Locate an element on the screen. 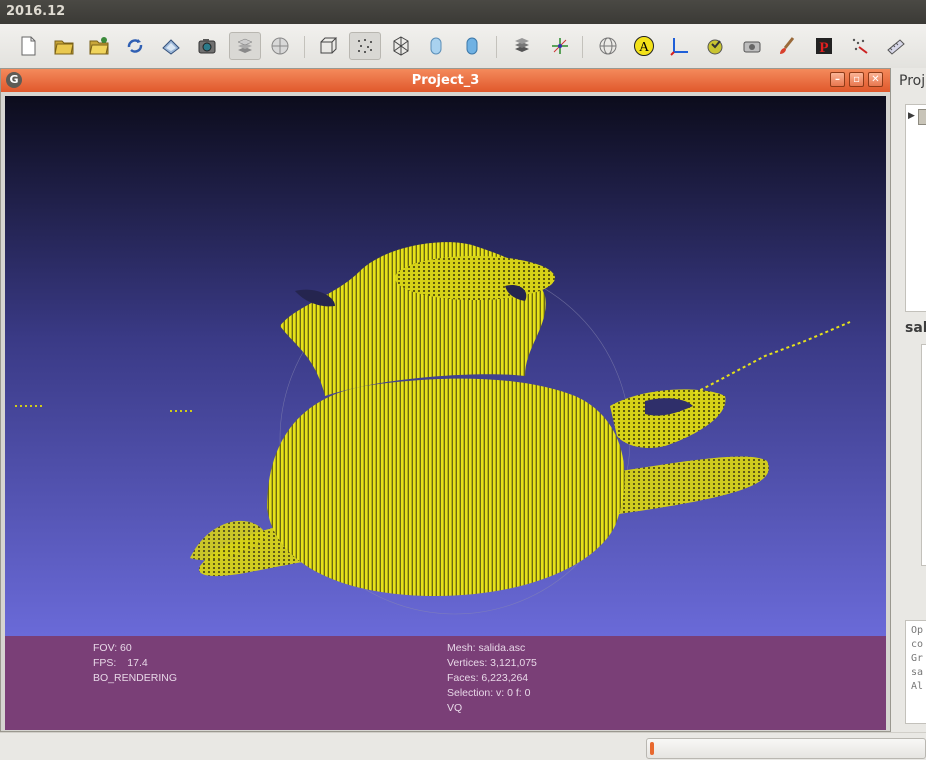 The height and width of the screenshot is (760, 926). selection-label: Selection: v: 0 f: 0 is located at coordinates (489, 693).